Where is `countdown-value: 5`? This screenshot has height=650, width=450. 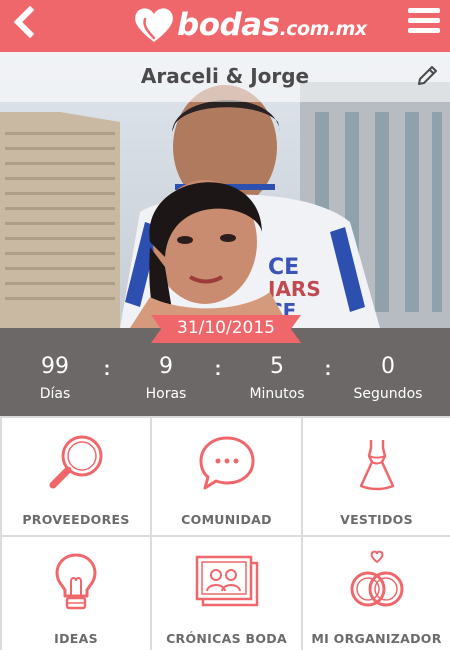 countdown-value: 5 is located at coordinates (277, 366).